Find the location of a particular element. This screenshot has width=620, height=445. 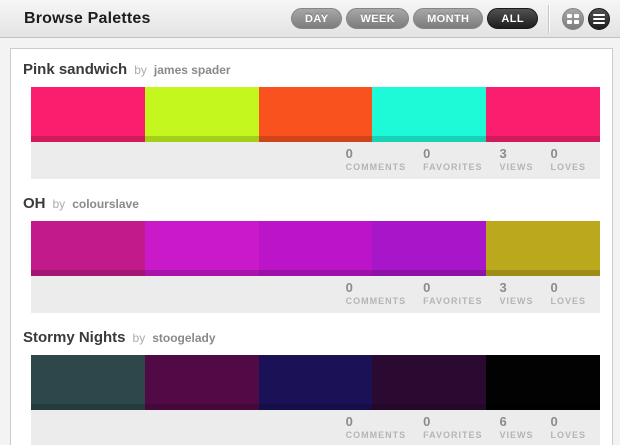

header-bar: Browse Palettes DAY WEEK MONTH ALL is located at coordinates (310, 19).